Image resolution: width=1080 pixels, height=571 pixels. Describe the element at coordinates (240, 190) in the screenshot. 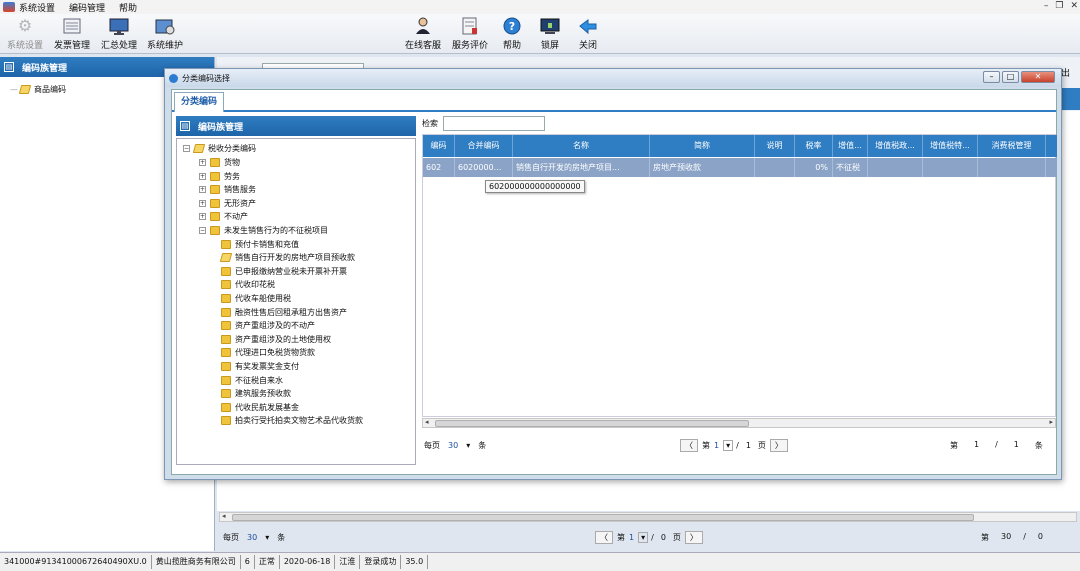

I see `tree-node-label: 销售服务` at that location.